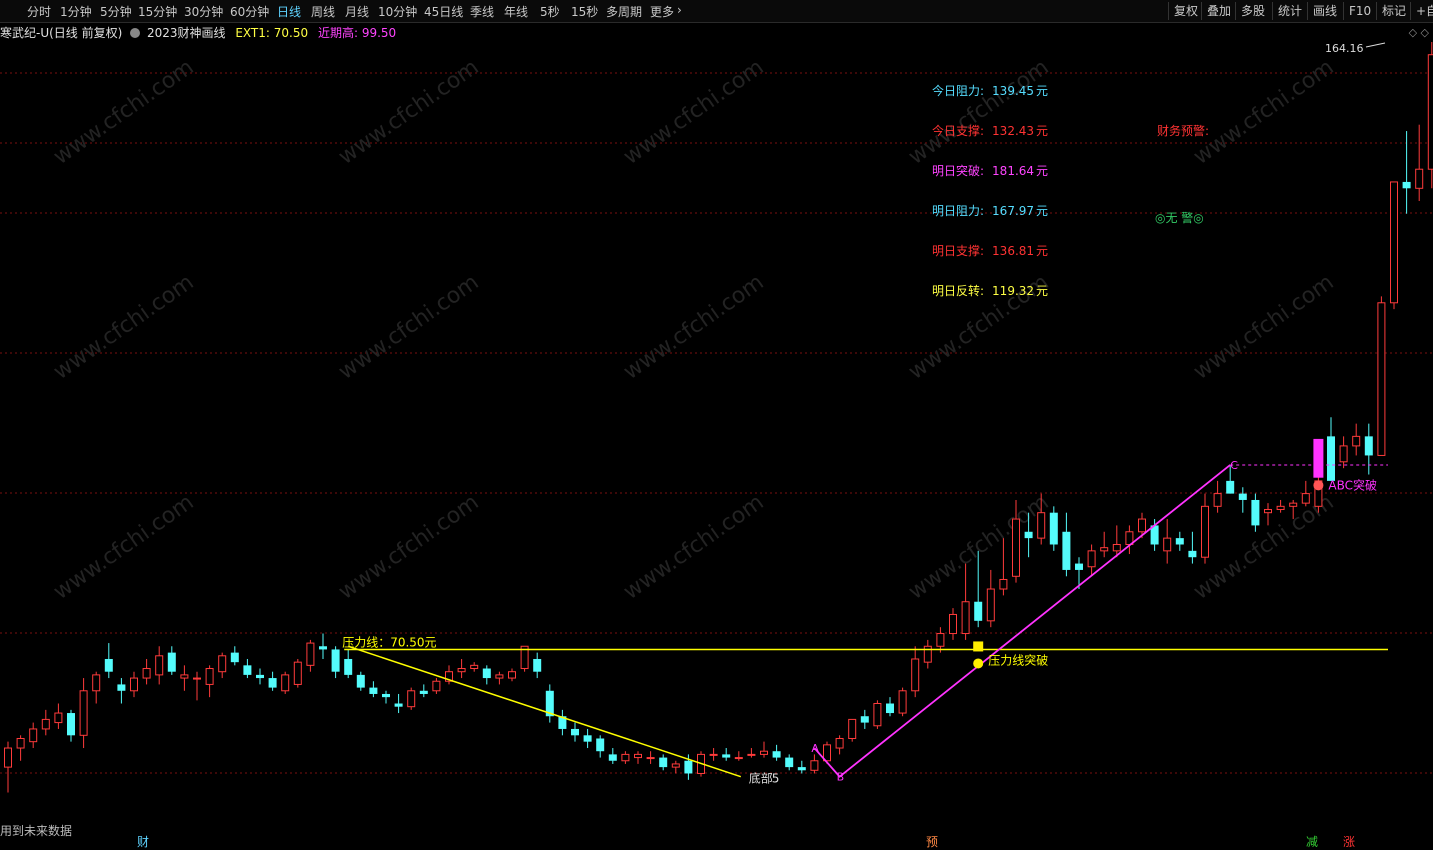 This screenshot has height=850, width=1433. I want to click on footer-mark-2: 减, so click(1312, 841).